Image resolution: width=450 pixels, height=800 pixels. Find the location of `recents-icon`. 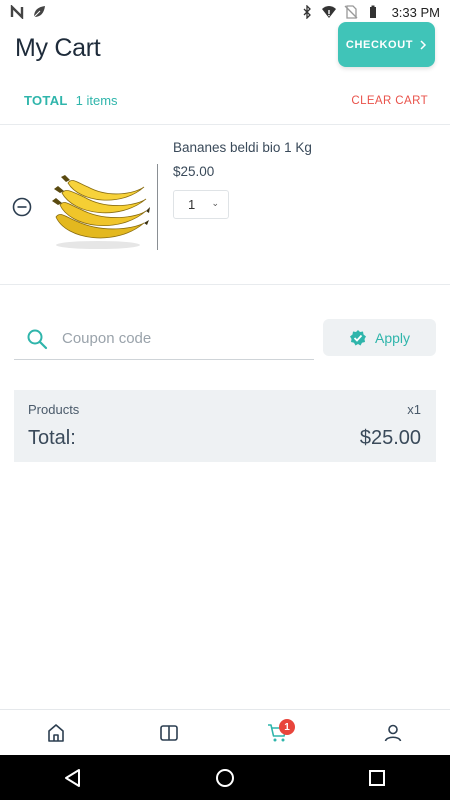

recents-icon is located at coordinates (377, 778).